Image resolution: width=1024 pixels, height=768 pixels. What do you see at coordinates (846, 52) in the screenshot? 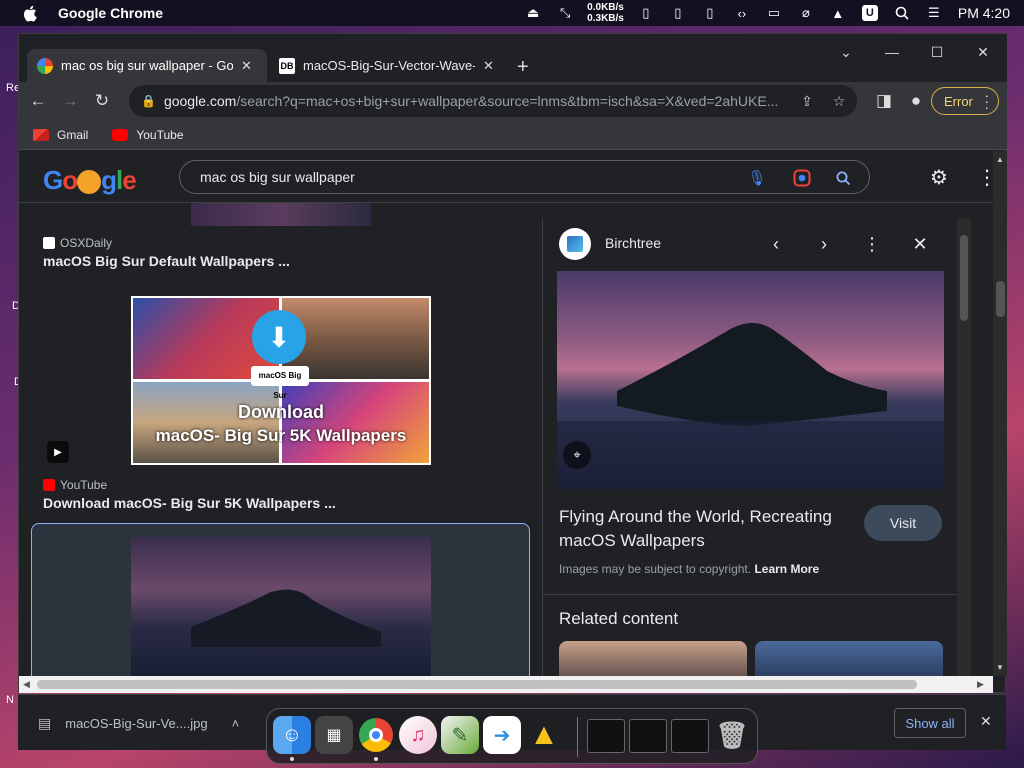
I see `tab-search-chevron-icon: ⌄` at bounding box center [846, 52].